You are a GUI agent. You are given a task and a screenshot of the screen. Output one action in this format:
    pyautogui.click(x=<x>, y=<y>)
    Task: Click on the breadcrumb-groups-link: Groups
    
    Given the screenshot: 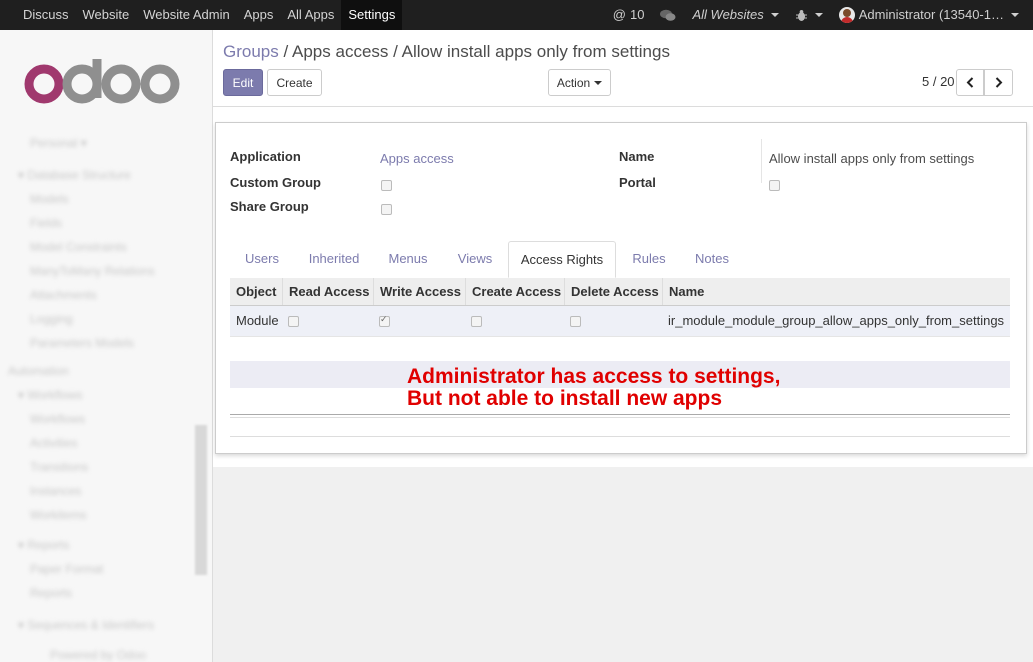 What is the action you would take?
    pyautogui.click(x=251, y=51)
    